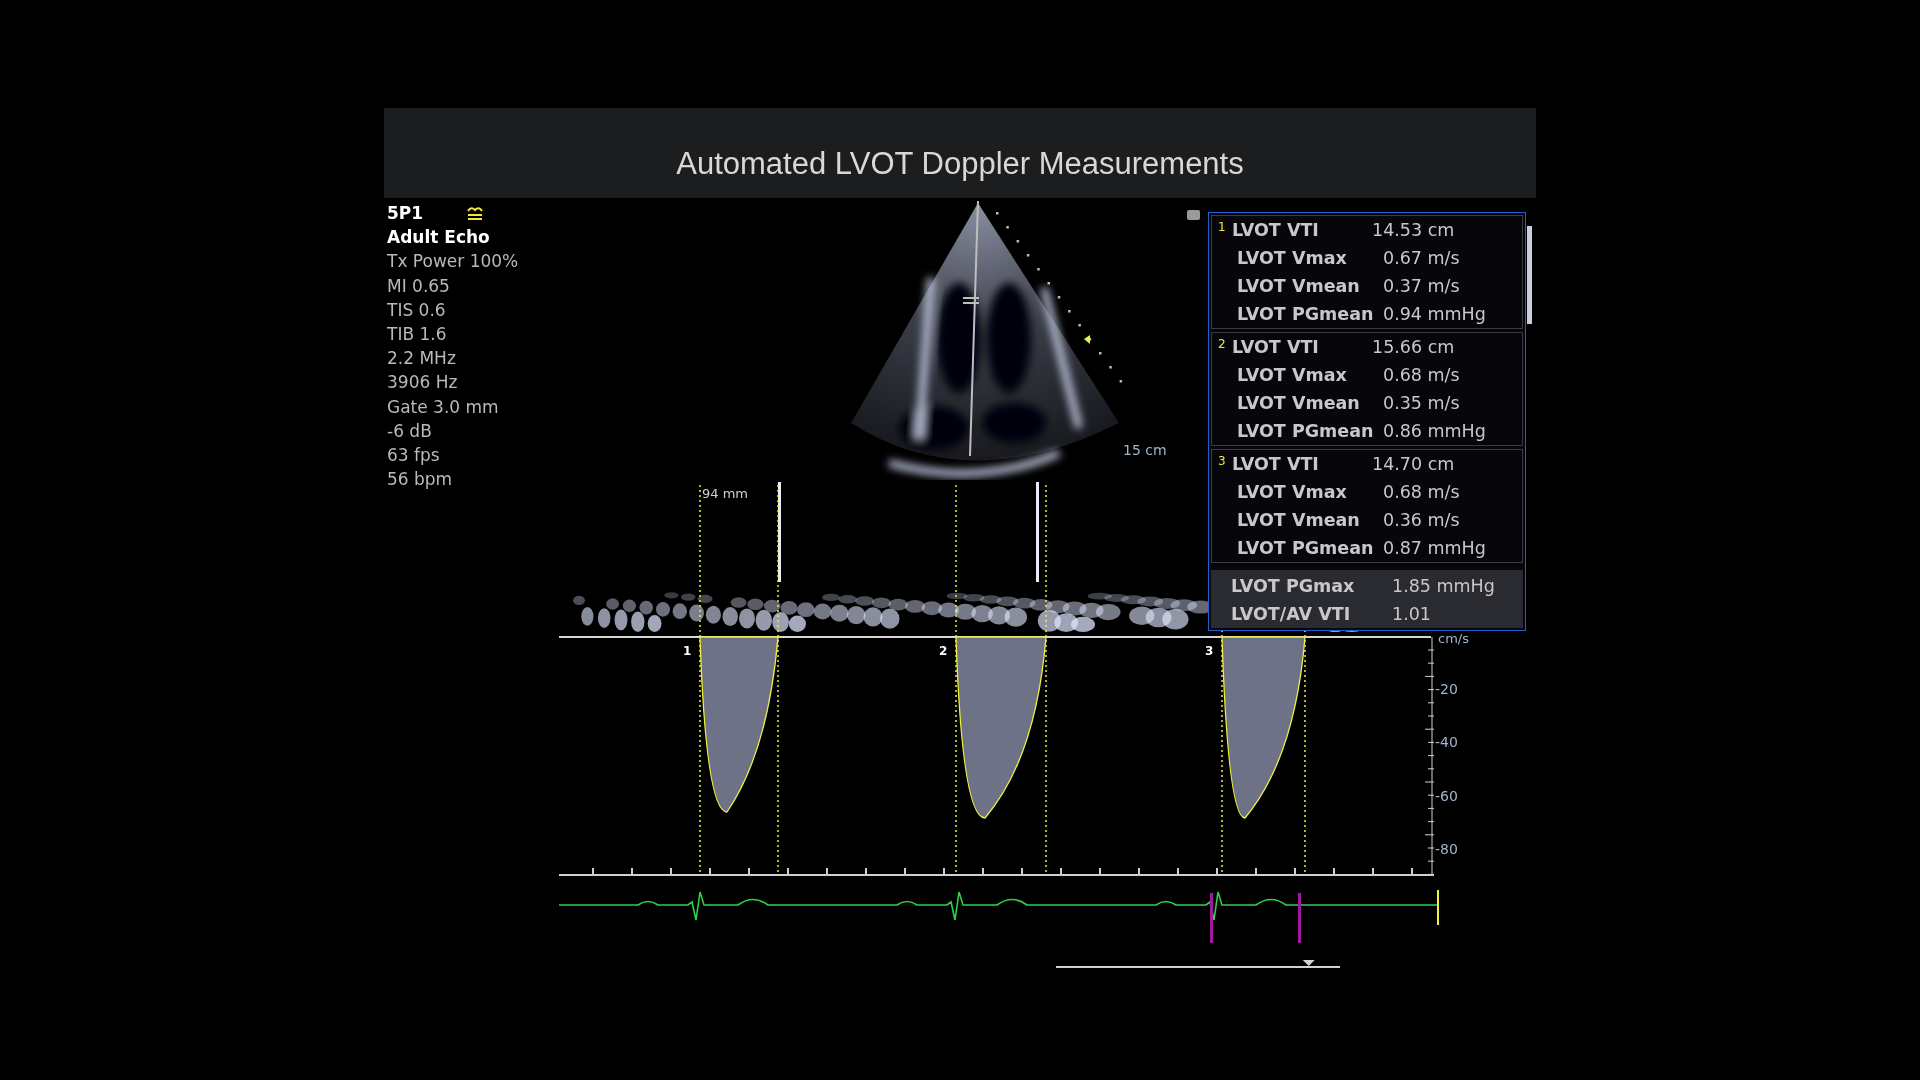  Describe the element at coordinates (418, 286) in the screenshot. I see `imaging-parameter: MI 0.65` at that location.